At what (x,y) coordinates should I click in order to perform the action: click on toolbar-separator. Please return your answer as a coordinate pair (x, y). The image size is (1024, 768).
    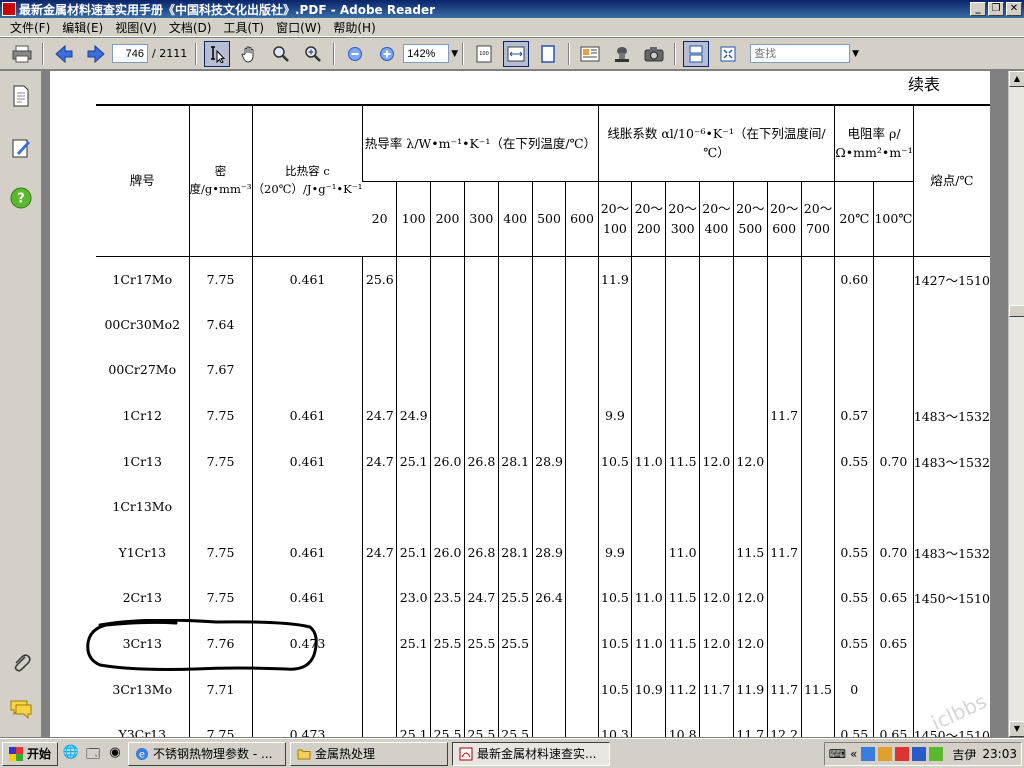
    Looking at the image, I should click on (675, 53).